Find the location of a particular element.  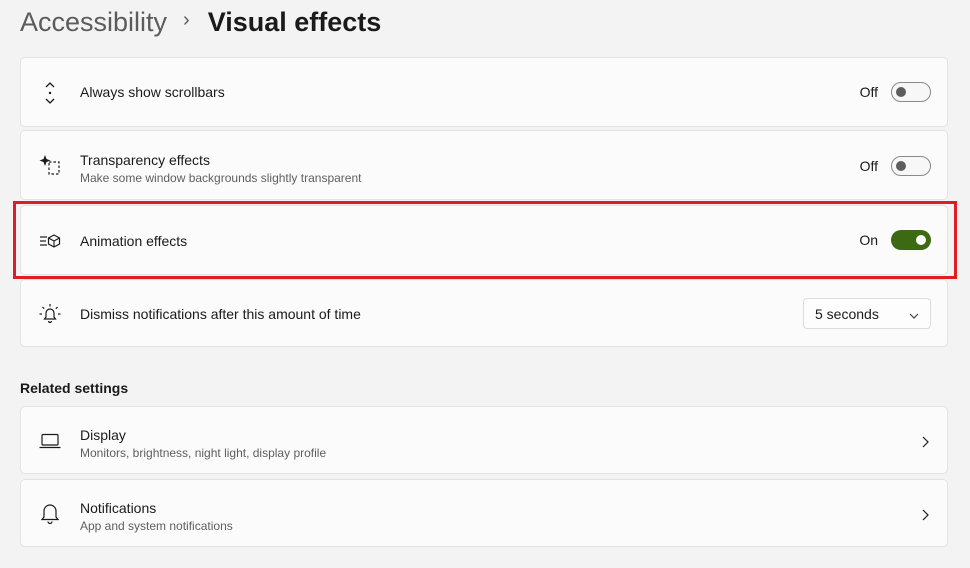

related-settings-heading: Related settings is located at coordinates (74, 388).